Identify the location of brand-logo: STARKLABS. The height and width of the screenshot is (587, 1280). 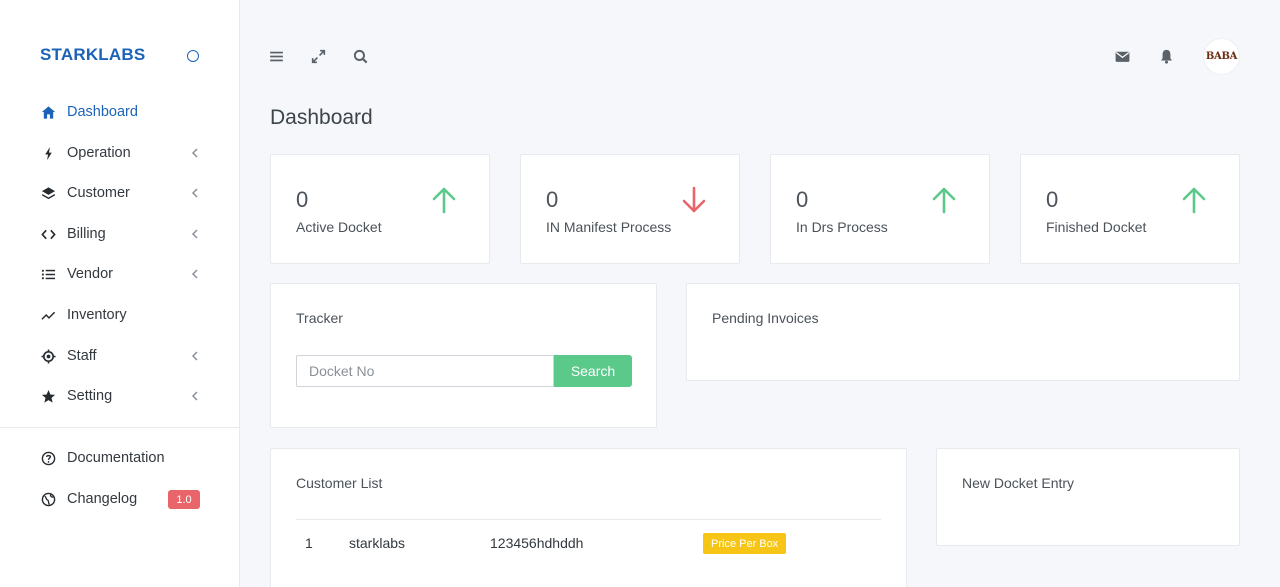
(92, 55).